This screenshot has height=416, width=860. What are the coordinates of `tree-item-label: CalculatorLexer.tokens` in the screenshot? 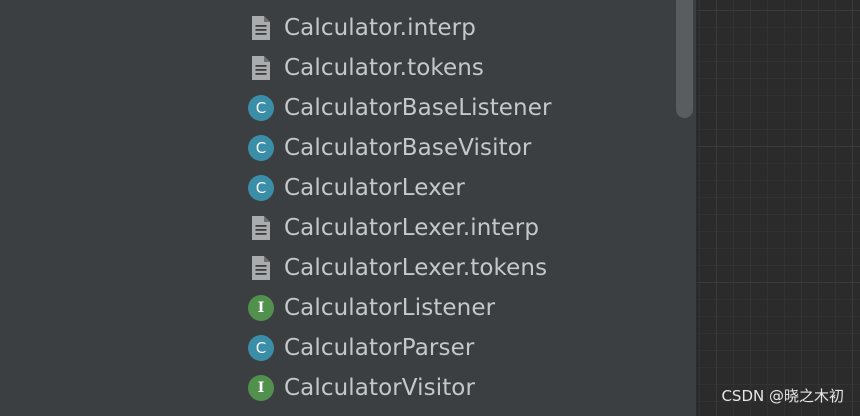 It's located at (416, 268).